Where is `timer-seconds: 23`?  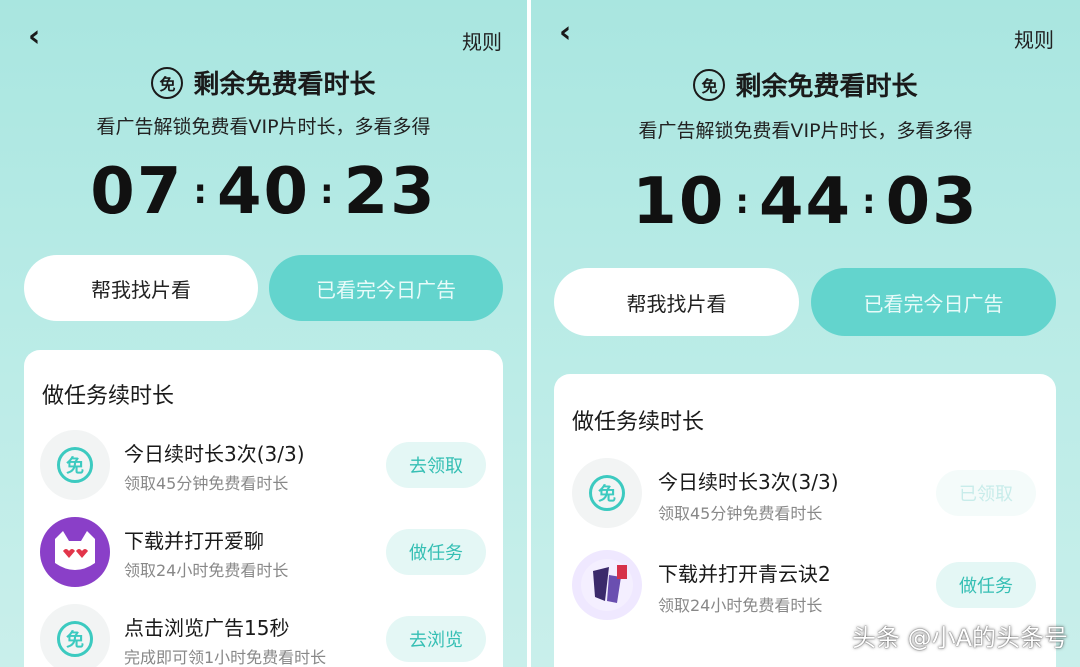
timer-seconds: 23 is located at coordinates (390, 192).